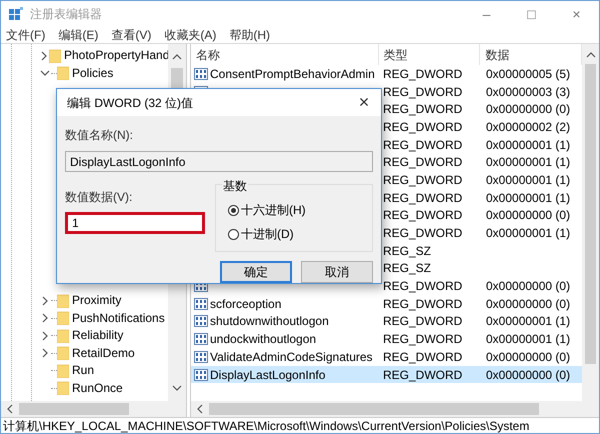  Describe the element at coordinates (266, 425) in the screenshot. I see `status-path: 计算机\HKEY_LOCAL_MACHINE\SOFTWARE\Microsoft\Windows\CurrentVersion\Policies\System` at that location.